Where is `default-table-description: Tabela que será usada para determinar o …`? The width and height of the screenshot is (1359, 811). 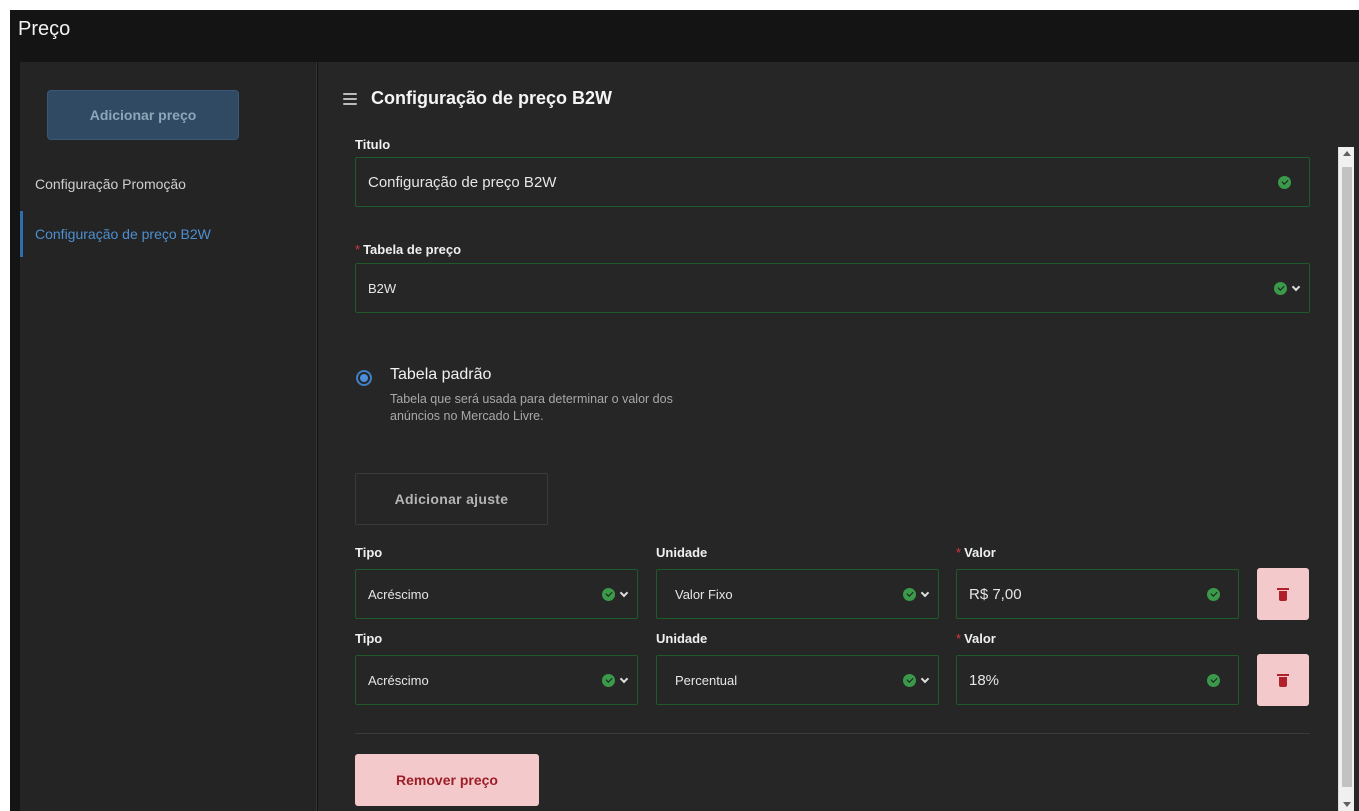 default-table-description: Tabela que será usada para determinar o … is located at coordinates (531, 407).